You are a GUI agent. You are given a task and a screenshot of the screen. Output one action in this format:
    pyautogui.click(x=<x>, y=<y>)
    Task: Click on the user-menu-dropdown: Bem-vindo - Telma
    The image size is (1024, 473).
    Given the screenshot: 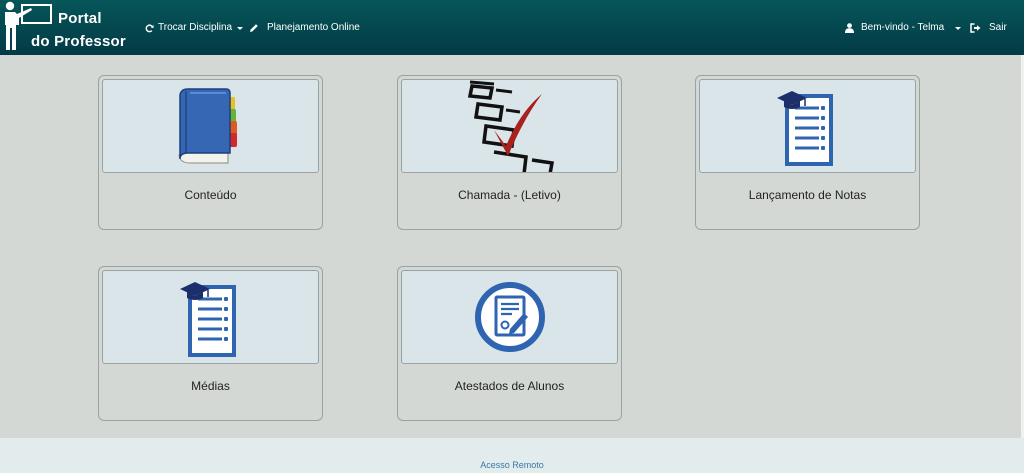 What is the action you would take?
    pyautogui.click(x=903, y=28)
    